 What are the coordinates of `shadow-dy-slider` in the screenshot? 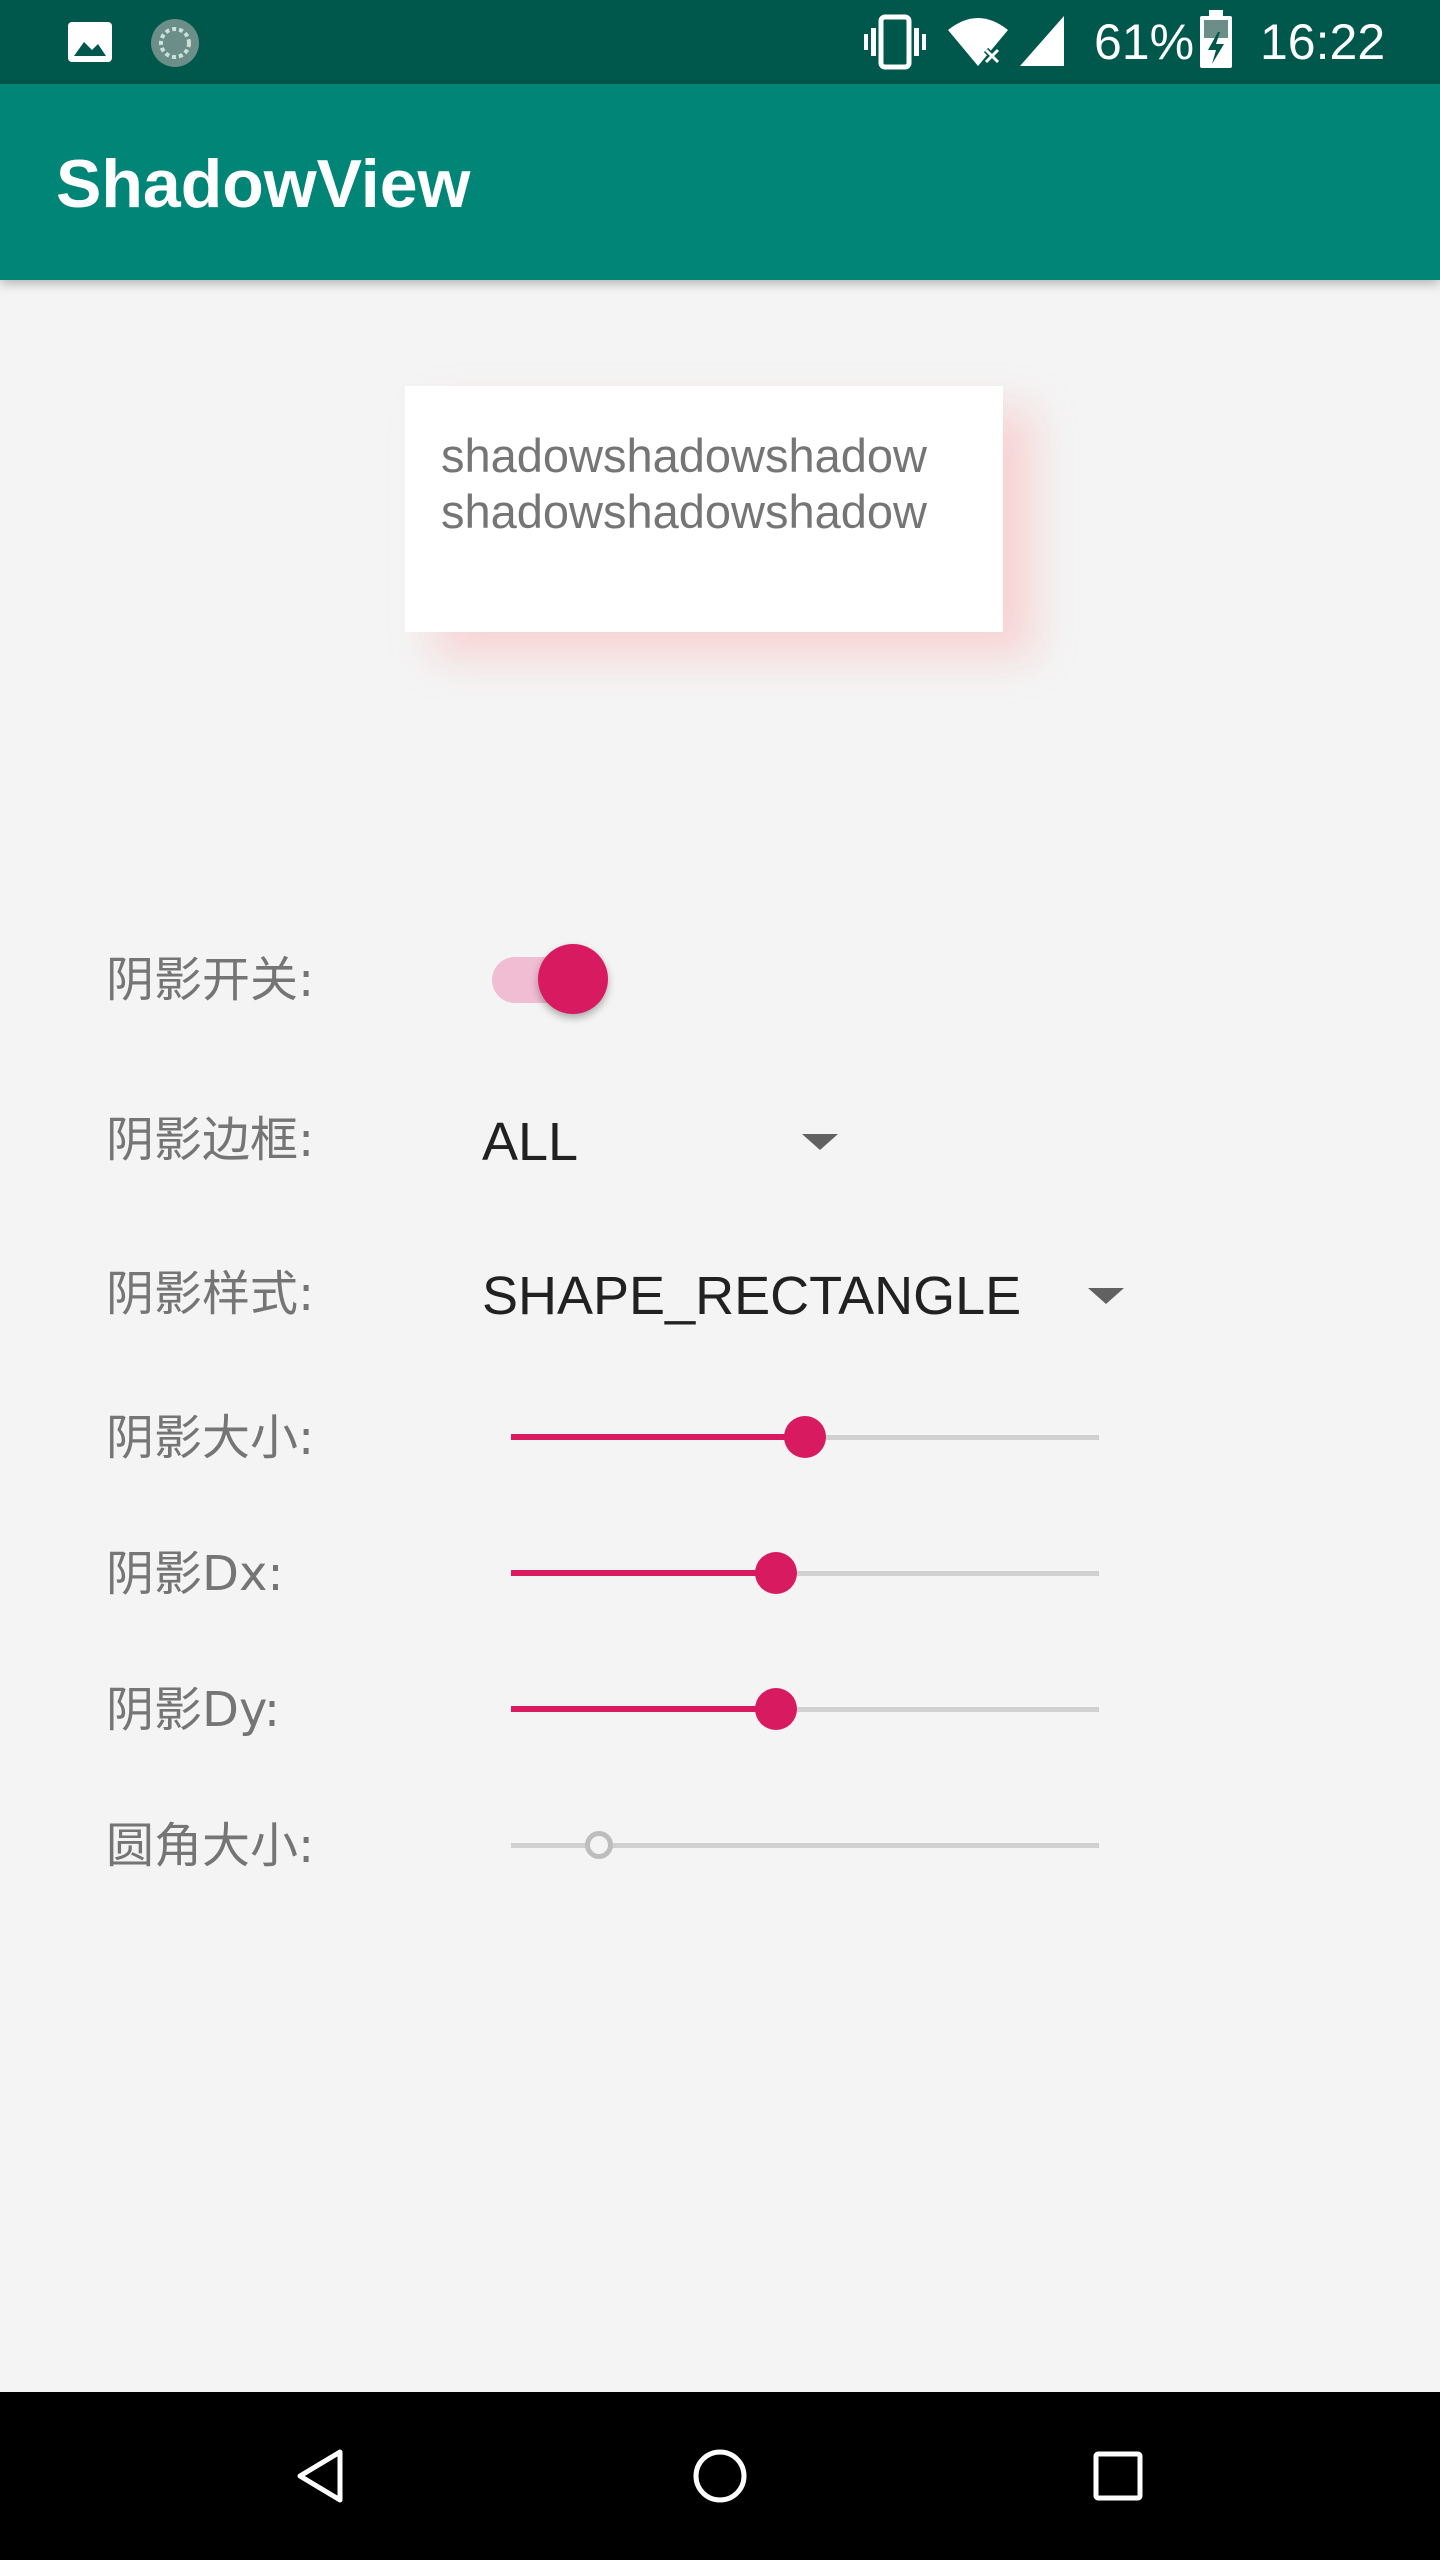 It's located at (805, 1709).